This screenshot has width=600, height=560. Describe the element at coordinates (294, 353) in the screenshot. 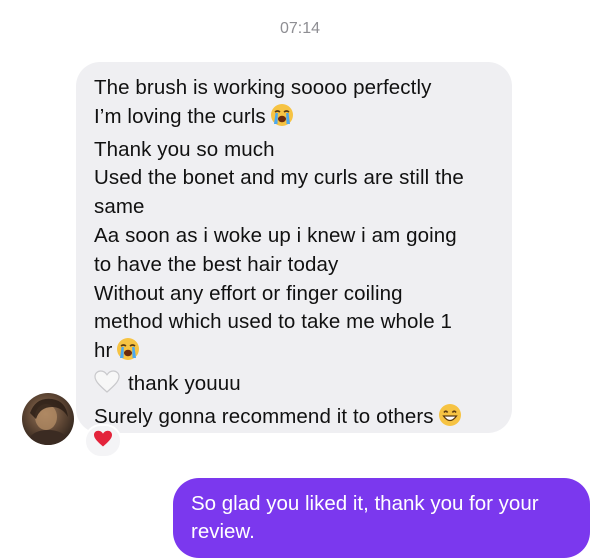

I see `message-line: hr` at that location.